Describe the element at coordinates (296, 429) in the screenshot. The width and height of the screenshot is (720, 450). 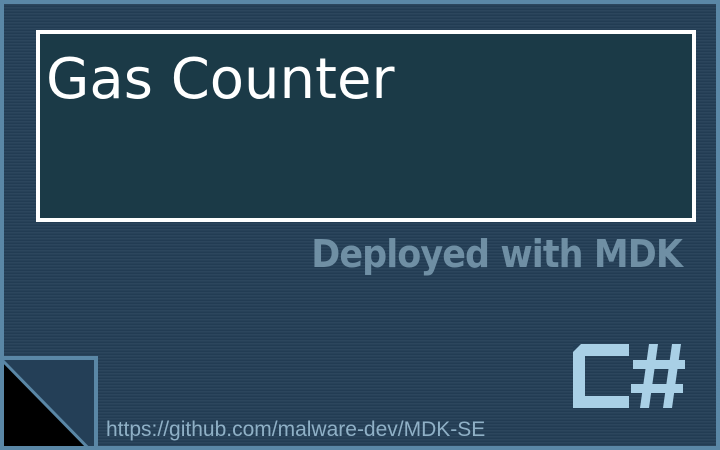
I see `github-url: https://github.com/malware-dev/MDK-SE` at that location.